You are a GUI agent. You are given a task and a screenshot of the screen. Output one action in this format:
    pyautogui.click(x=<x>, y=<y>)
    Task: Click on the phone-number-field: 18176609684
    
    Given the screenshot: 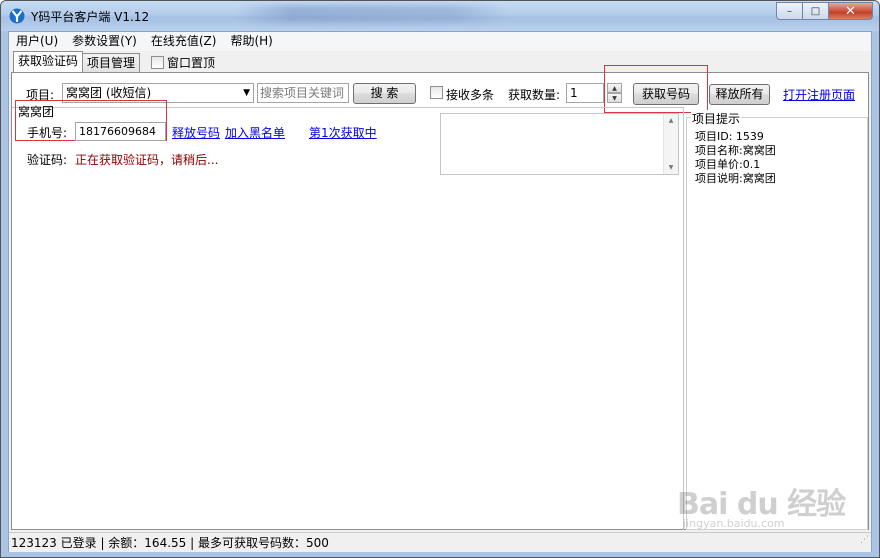 What is the action you would take?
    pyautogui.click(x=120, y=131)
    